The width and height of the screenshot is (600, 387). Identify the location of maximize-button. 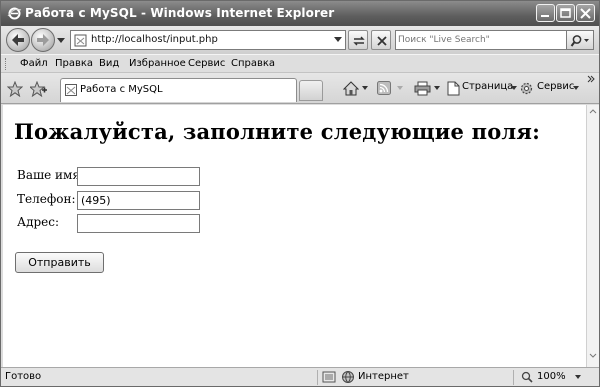
(565, 13).